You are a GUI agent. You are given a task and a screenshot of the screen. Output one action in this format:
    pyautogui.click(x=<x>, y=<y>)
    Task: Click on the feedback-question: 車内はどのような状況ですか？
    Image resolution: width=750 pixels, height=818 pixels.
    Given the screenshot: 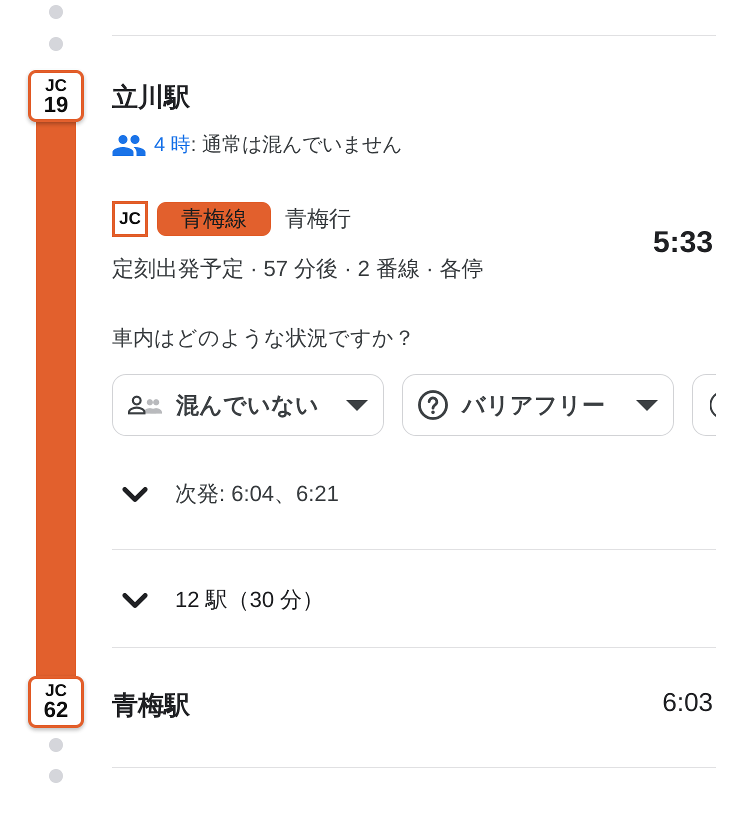 What is the action you would take?
    pyautogui.click(x=264, y=339)
    